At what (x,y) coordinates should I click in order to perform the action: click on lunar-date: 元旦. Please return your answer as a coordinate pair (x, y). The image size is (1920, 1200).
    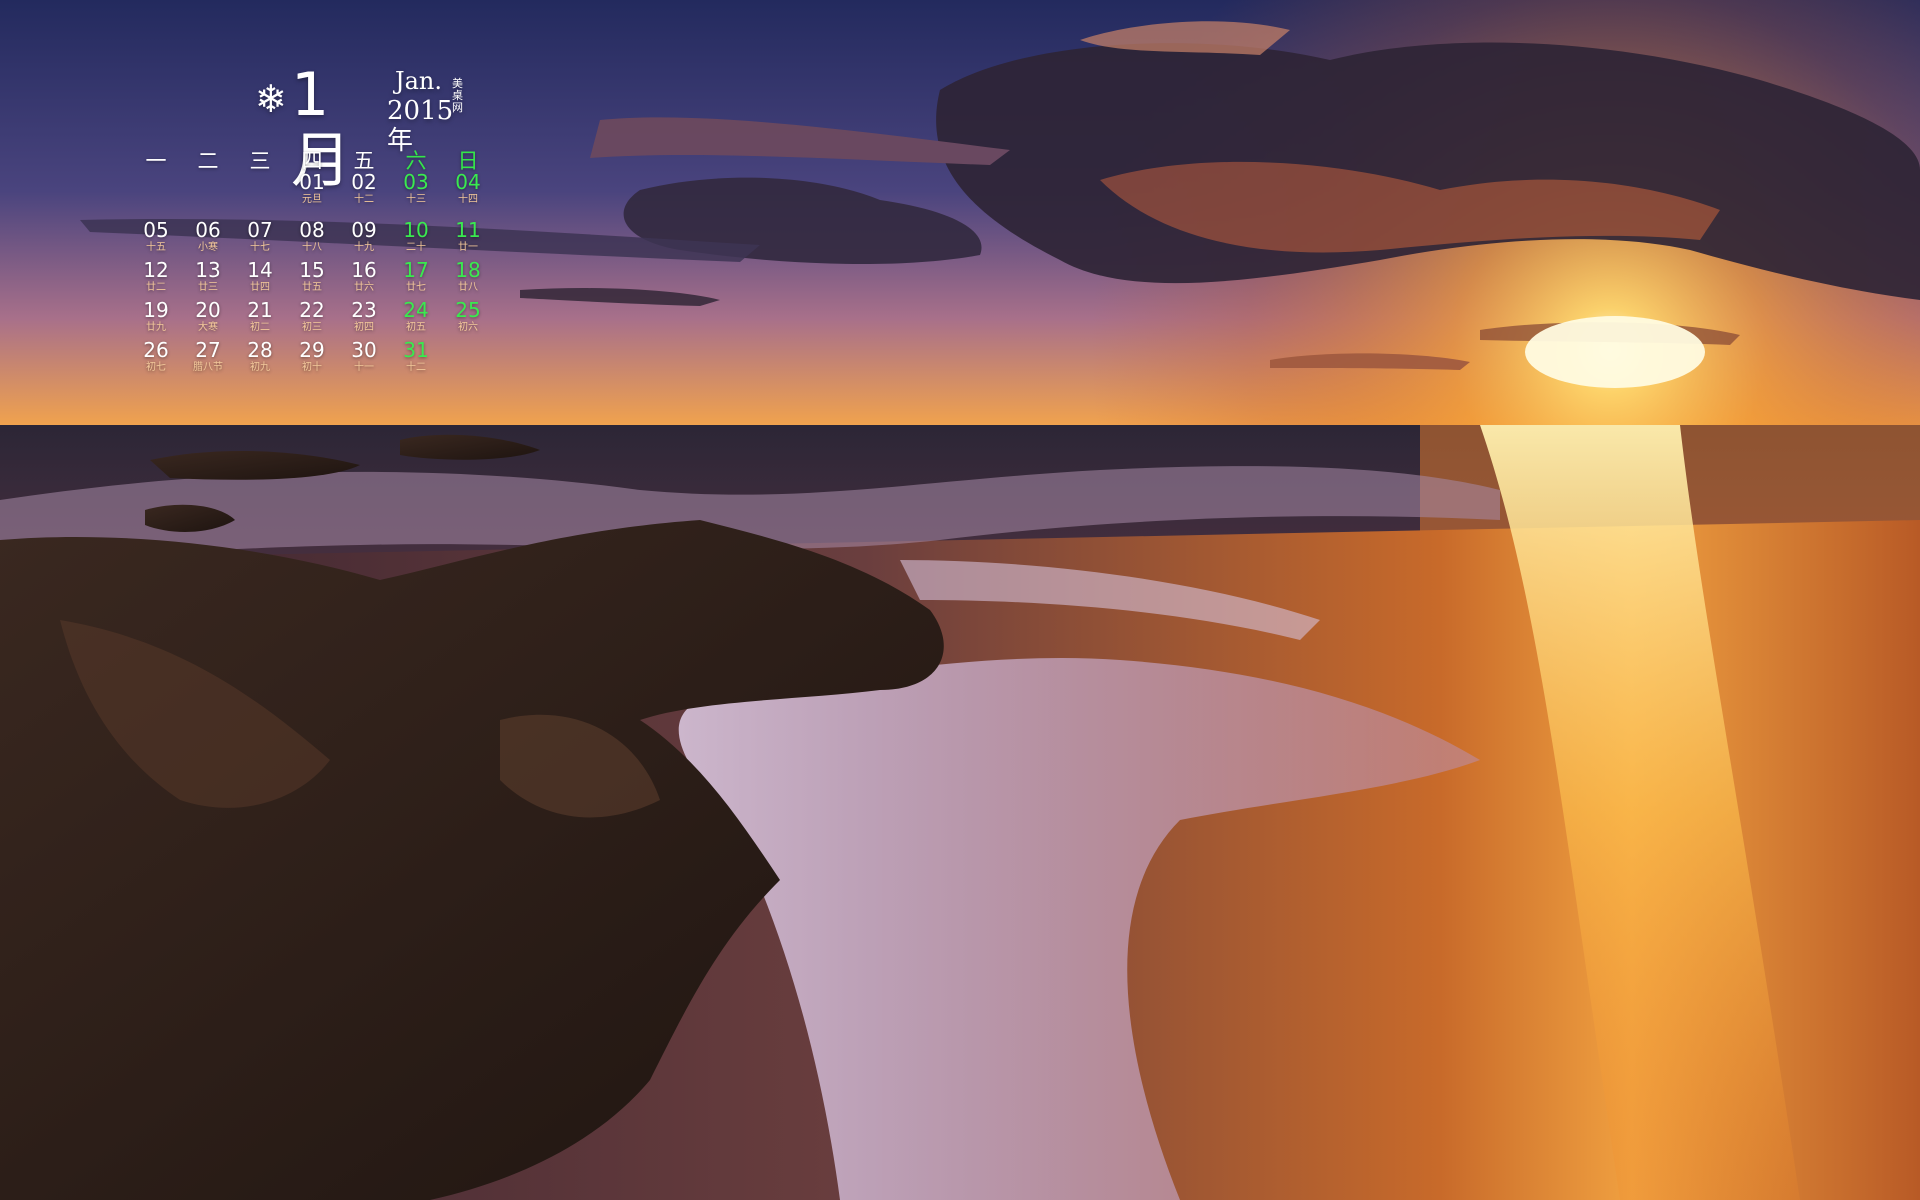
    Looking at the image, I should click on (312, 199).